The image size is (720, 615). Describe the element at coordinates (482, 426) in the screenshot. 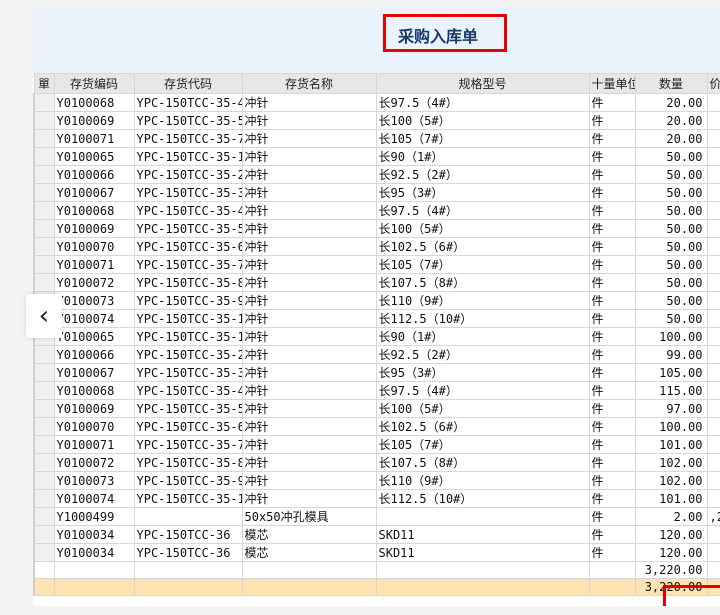

I see `cell-spec: 长102.5（6#）` at that location.